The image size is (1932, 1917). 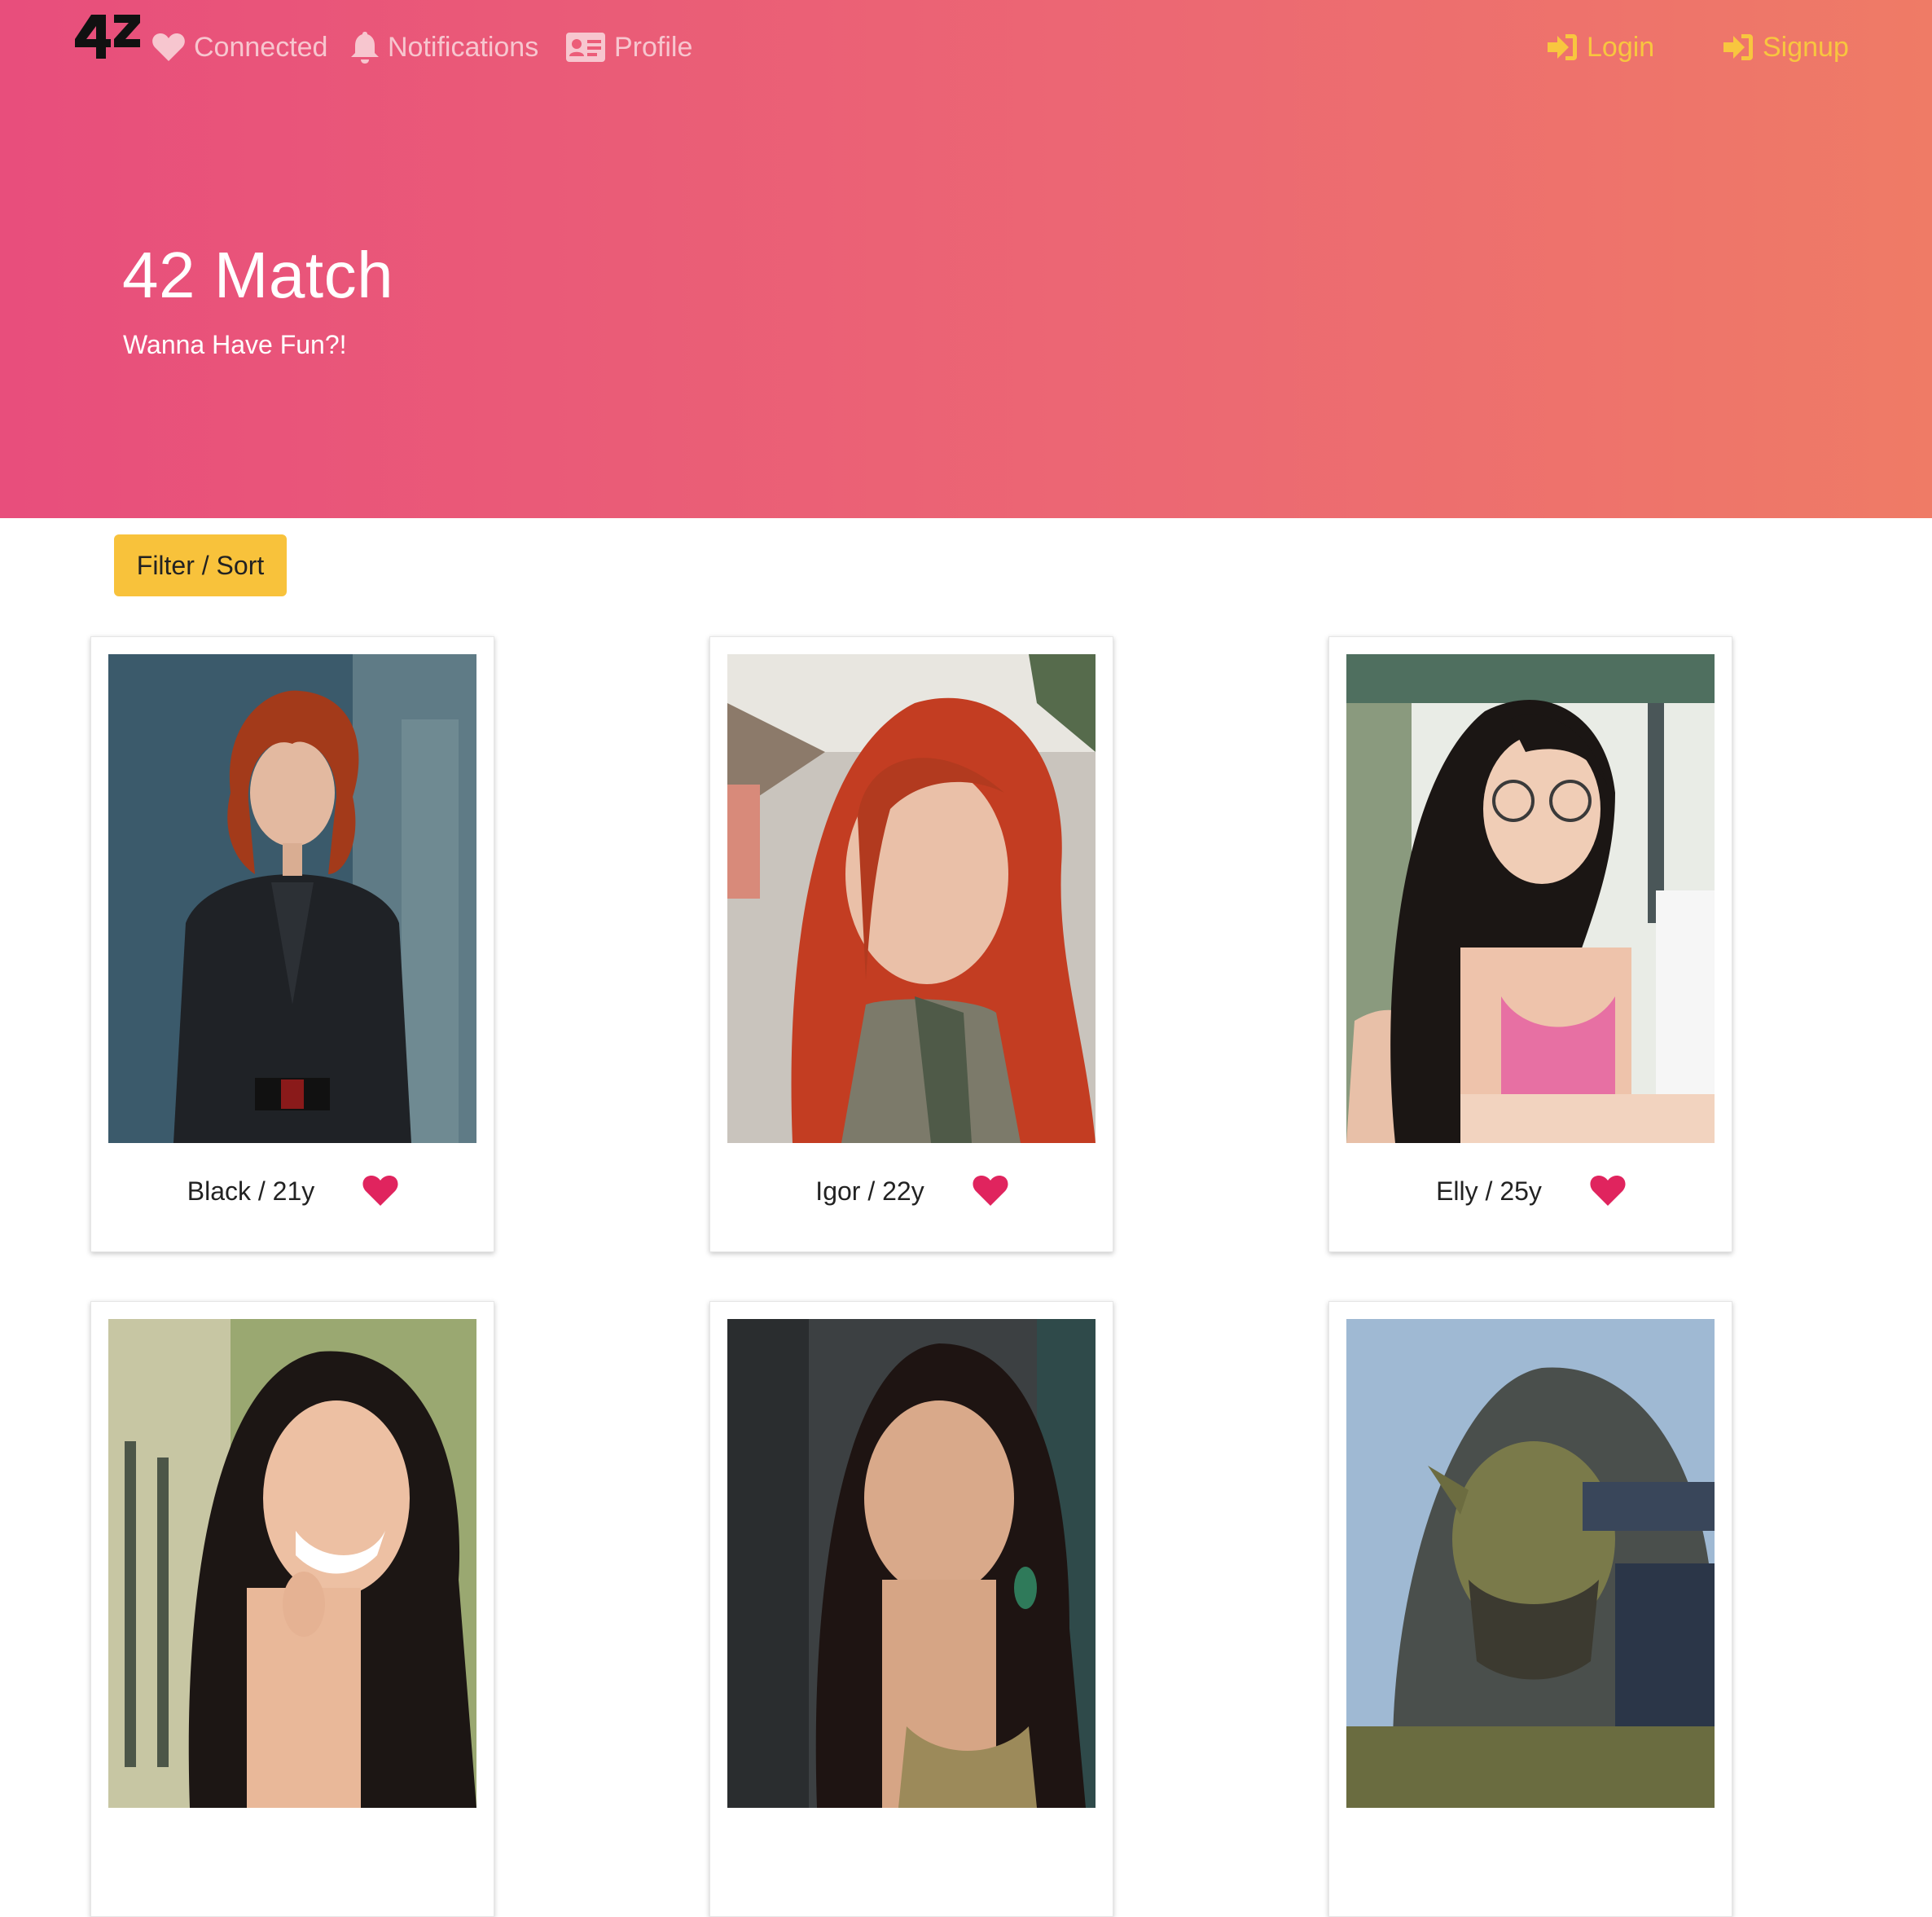 I want to click on heart-icon, so click(x=169, y=47).